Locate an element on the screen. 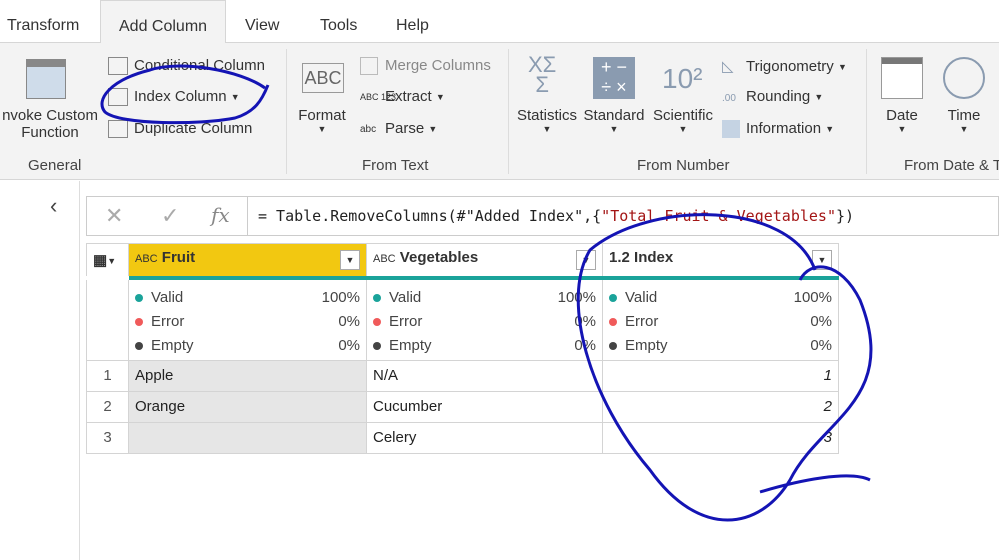 Image resolution: width=999 pixels, height=560 pixels. scientific-button: Scientific ▼ is located at coordinates (683, 120).